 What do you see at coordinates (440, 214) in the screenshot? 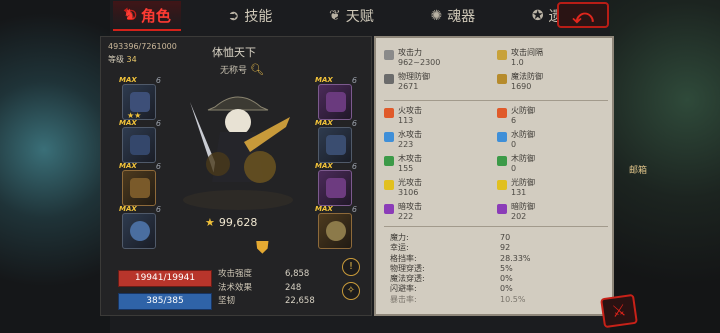
I see `stat-cell: 暗攻击 222` at bounding box center [440, 214].